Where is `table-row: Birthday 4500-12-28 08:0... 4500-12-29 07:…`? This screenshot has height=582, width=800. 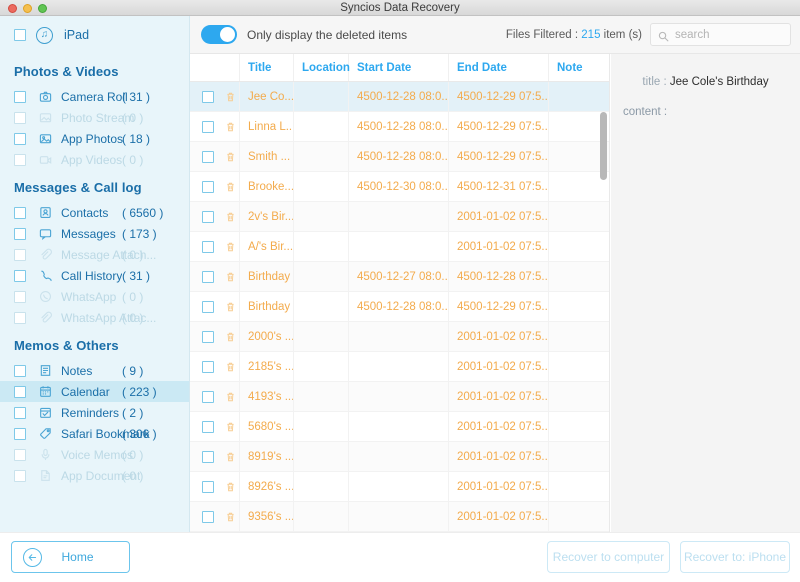
table-row: Birthday 4500-12-28 08:0... 4500-12-29 07:… is located at coordinates (399, 306).